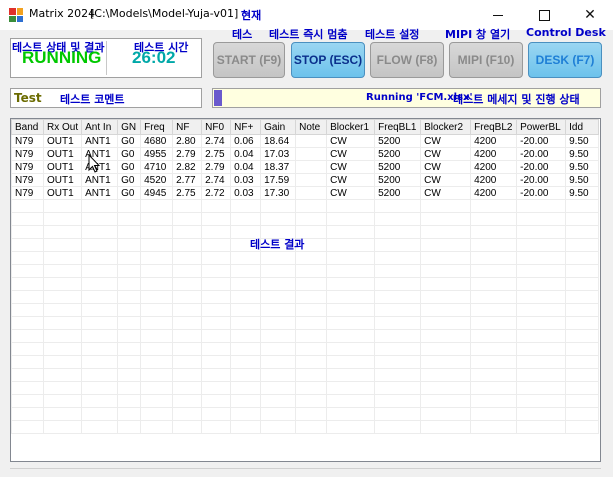  Describe the element at coordinates (100, 193) in the screenshot. I see `table-cell: ANT1` at that location.